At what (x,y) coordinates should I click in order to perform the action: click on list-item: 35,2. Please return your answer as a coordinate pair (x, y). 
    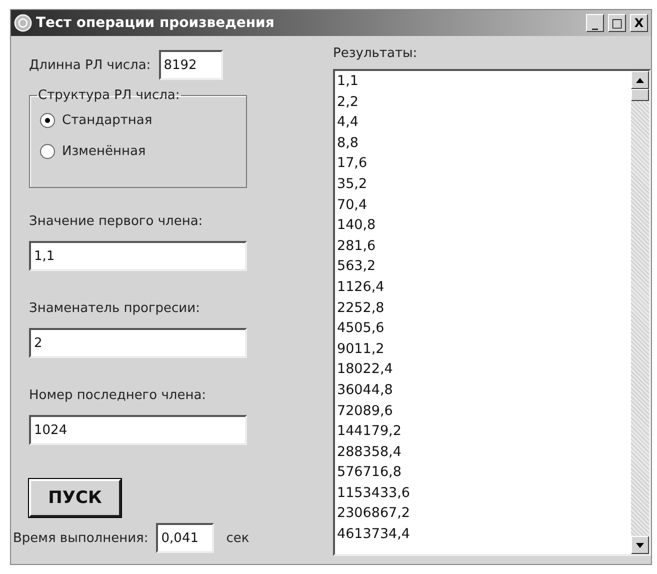
    Looking at the image, I should click on (484, 184).